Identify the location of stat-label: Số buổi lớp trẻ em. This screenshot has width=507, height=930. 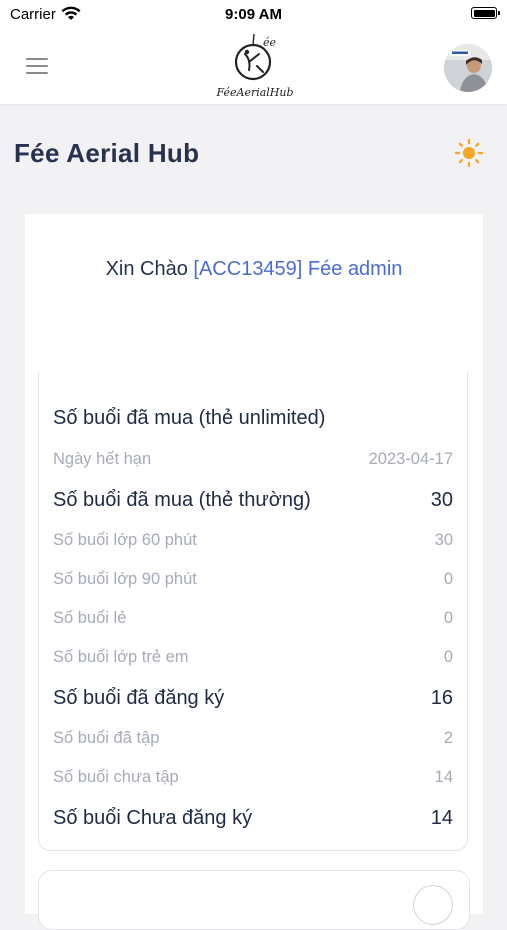
(121, 656).